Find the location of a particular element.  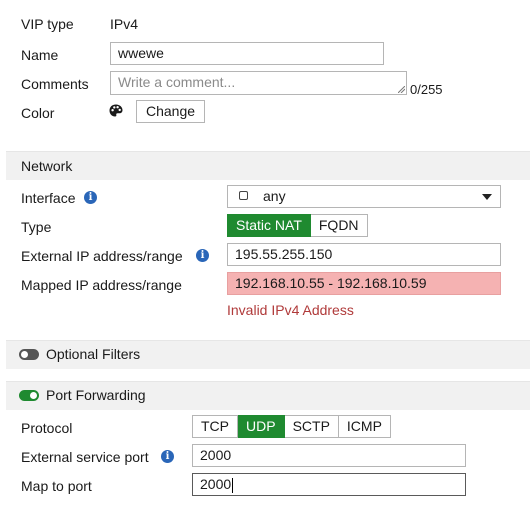

interface-checkbox-icon is located at coordinates (243, 195).